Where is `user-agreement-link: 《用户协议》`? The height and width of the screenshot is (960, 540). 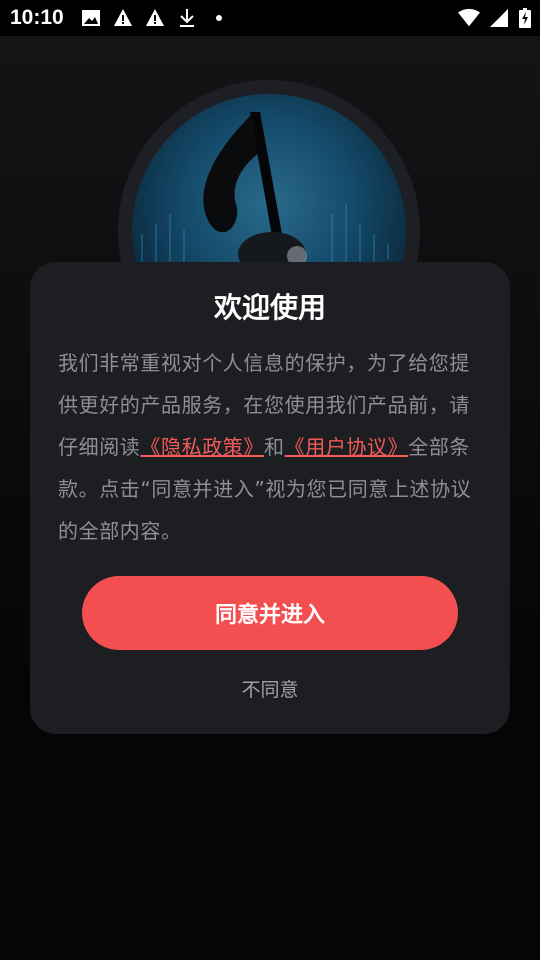 user-agreement-link: 《用户协议》 is located at coordinates (347, 447).